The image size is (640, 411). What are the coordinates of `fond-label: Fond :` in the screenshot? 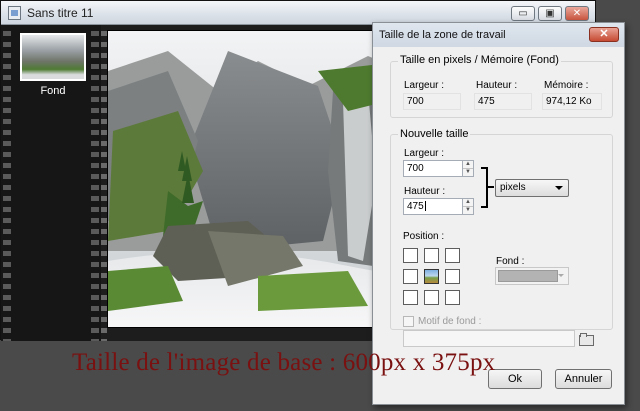 It's located at (510, 261).